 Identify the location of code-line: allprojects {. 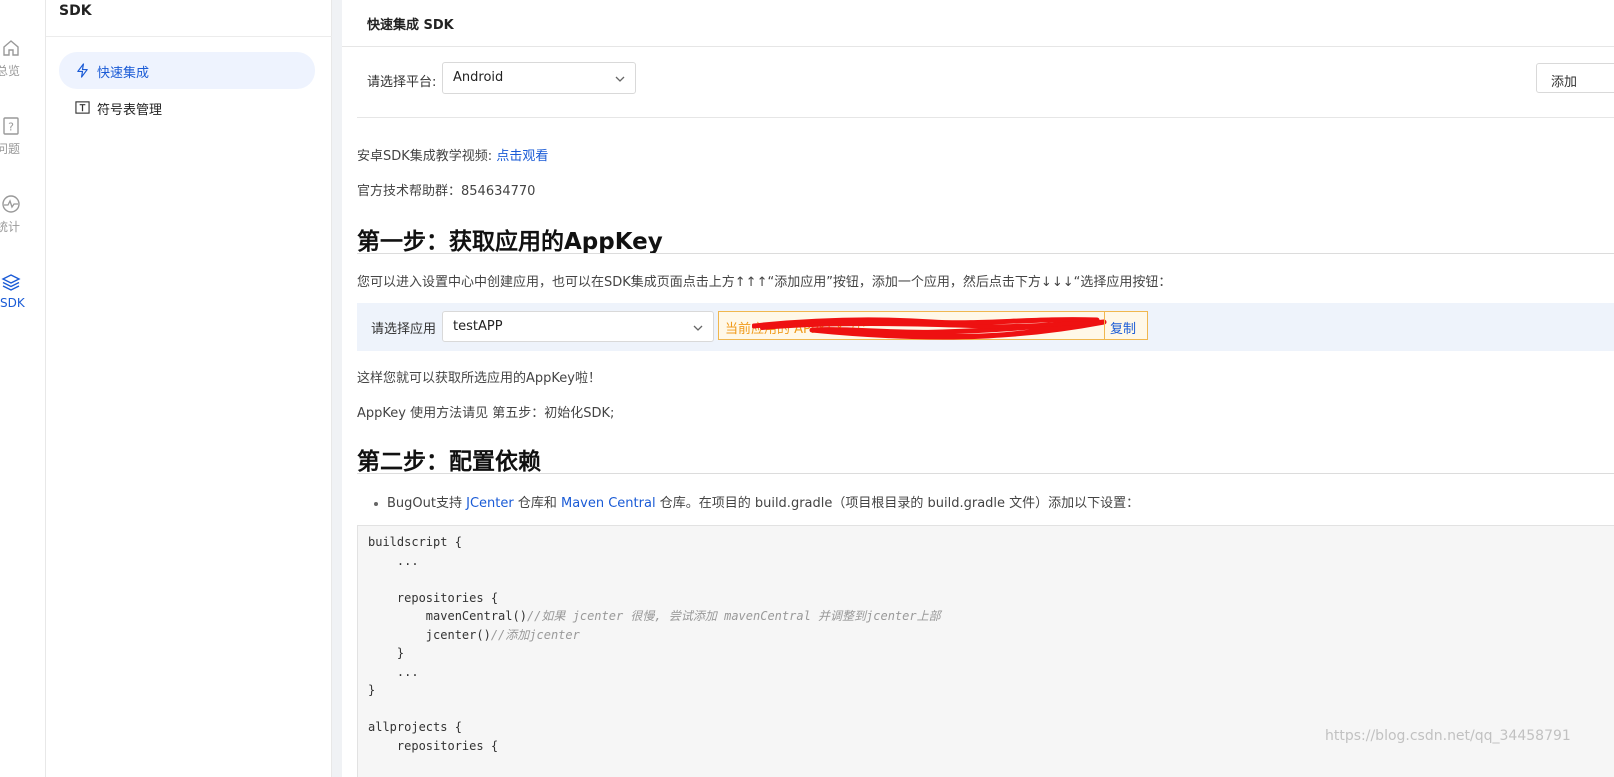
(415, 727).